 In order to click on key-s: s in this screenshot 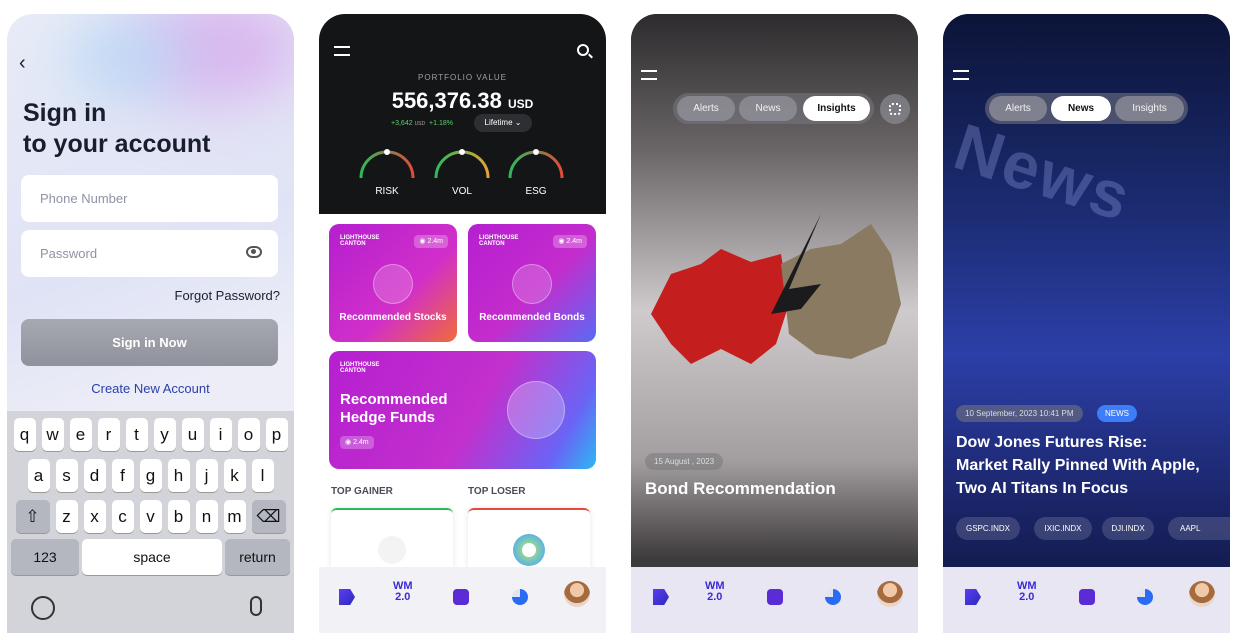, I will do `click(66, 475)`.